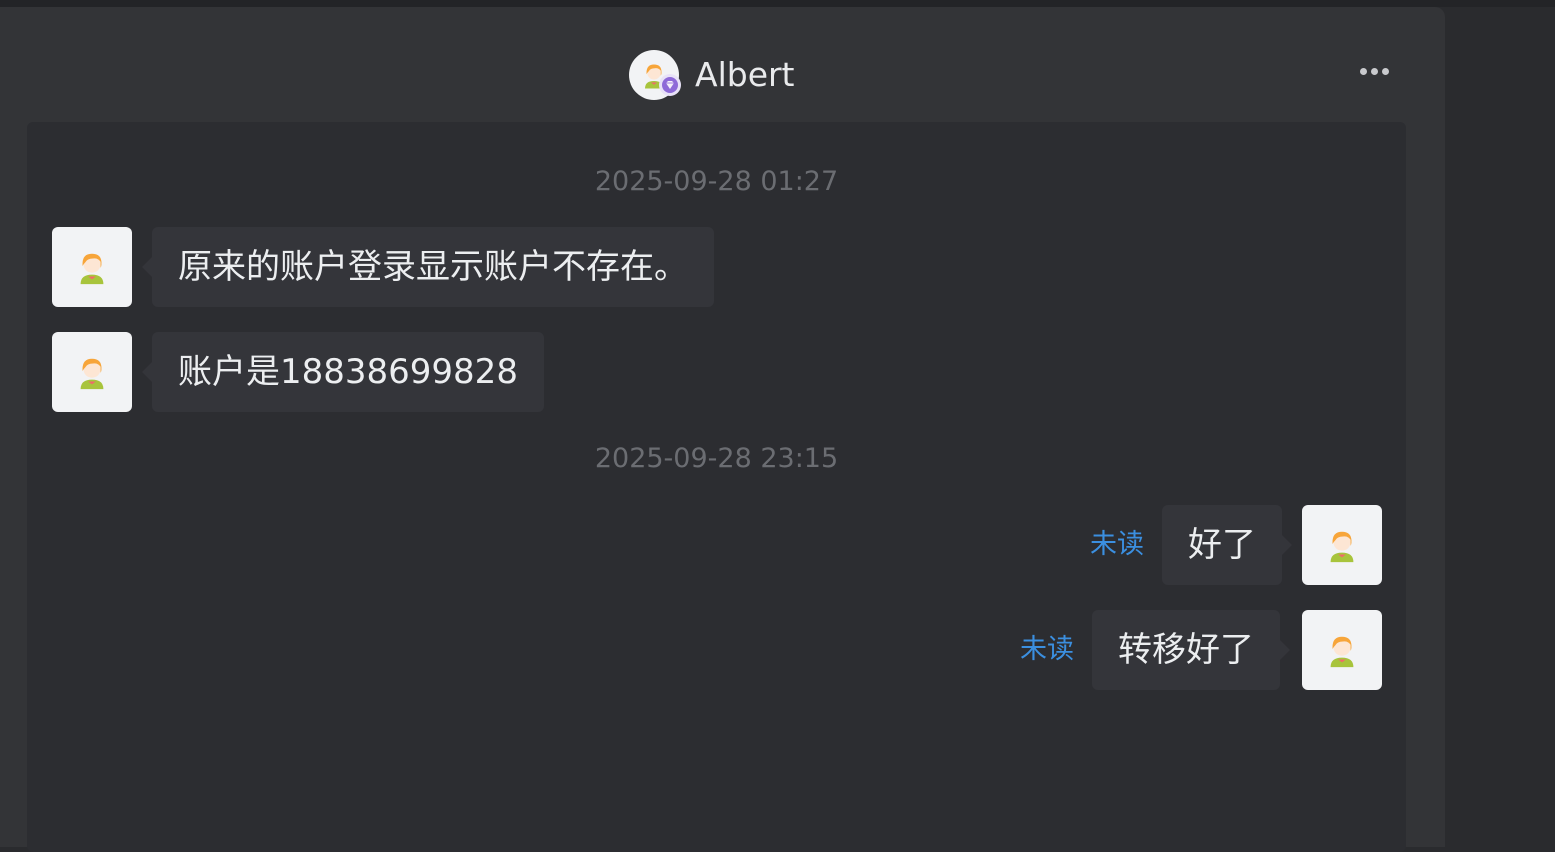 The height and width of the screenshot is (852, 1555). I want to click on contact-avatar, so click(655, 75).